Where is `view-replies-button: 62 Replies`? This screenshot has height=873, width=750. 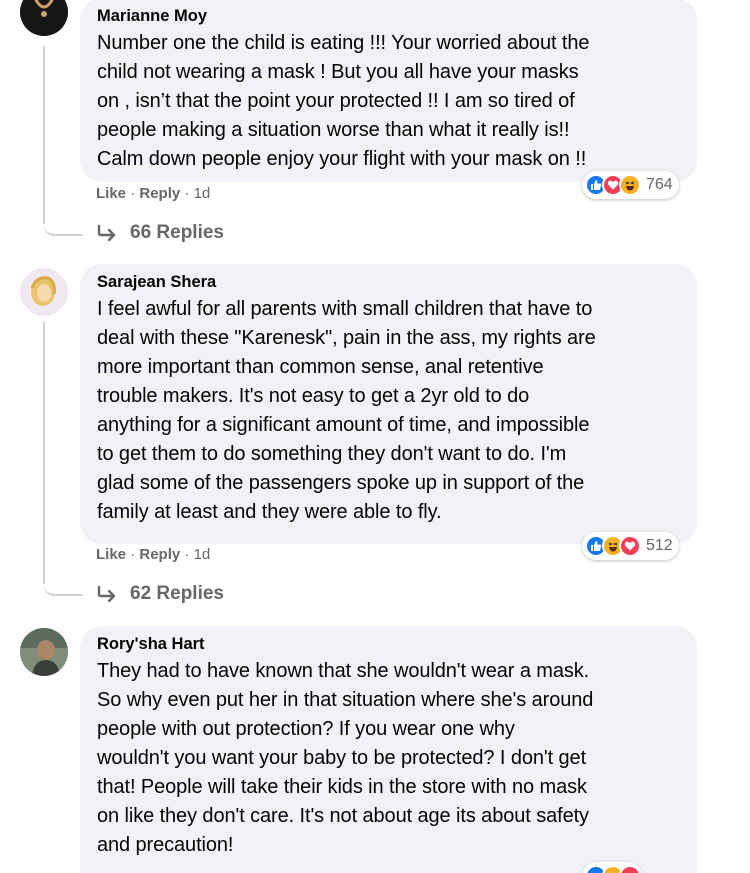 view-replies-button: 62 Replies is located at coordinates (160, 594).